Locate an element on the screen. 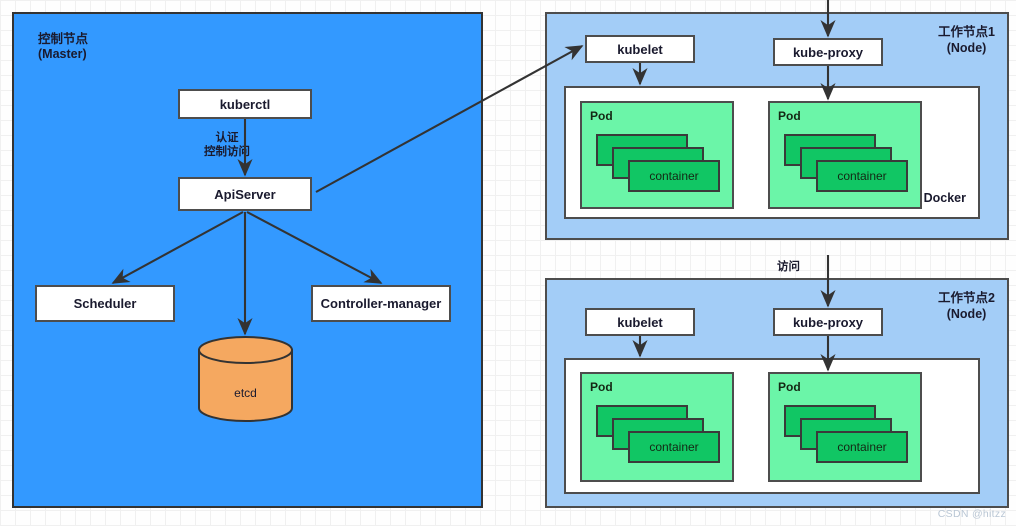  worker-node-1-title: 工作节点1 (Node) is located at coordinates (966, 40).